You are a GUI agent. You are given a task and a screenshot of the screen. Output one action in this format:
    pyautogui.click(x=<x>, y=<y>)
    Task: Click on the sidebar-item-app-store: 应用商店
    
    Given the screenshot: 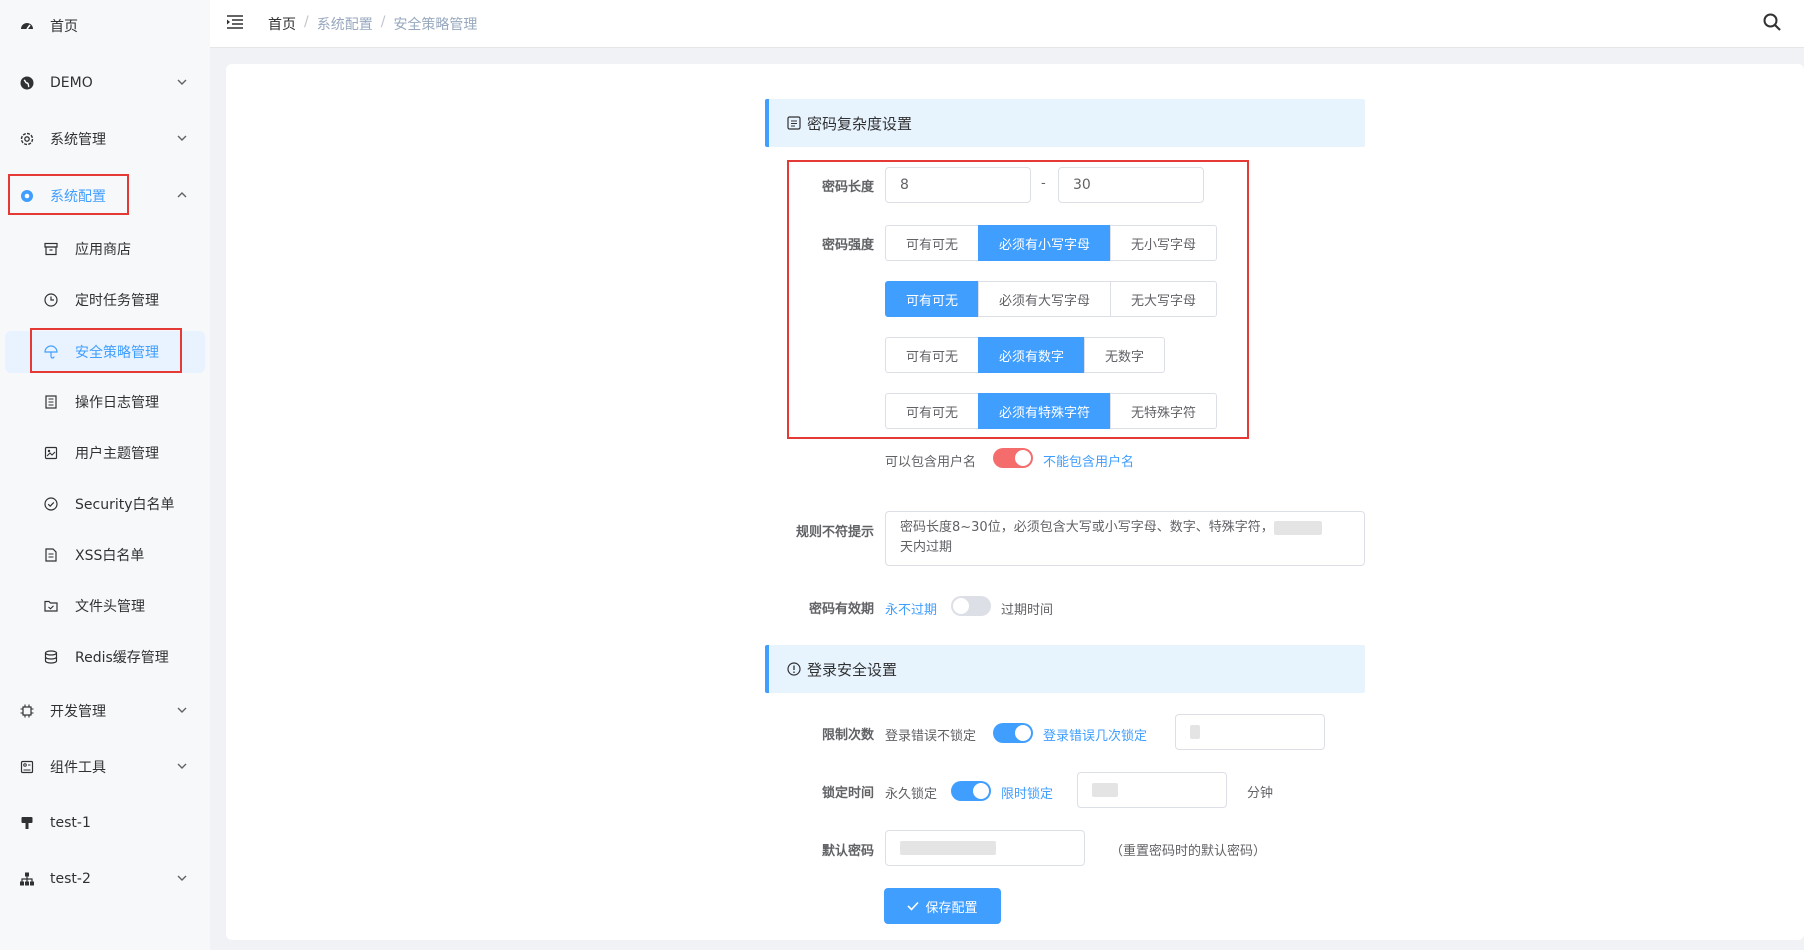 What is the action you would take?
    pyautogui.click(x=105, y=249)
    